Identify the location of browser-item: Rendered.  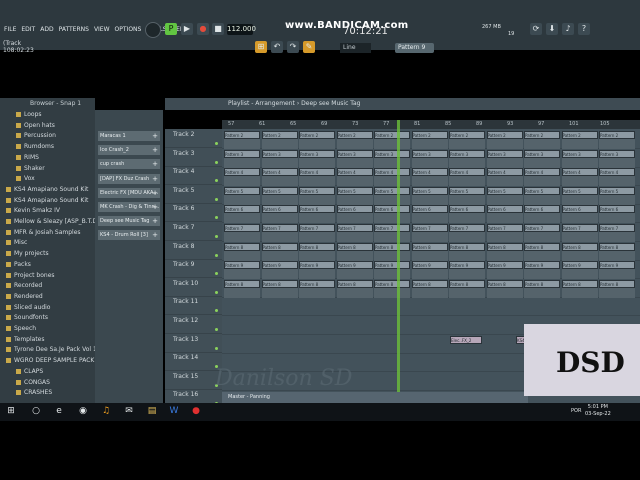
(50, 297).